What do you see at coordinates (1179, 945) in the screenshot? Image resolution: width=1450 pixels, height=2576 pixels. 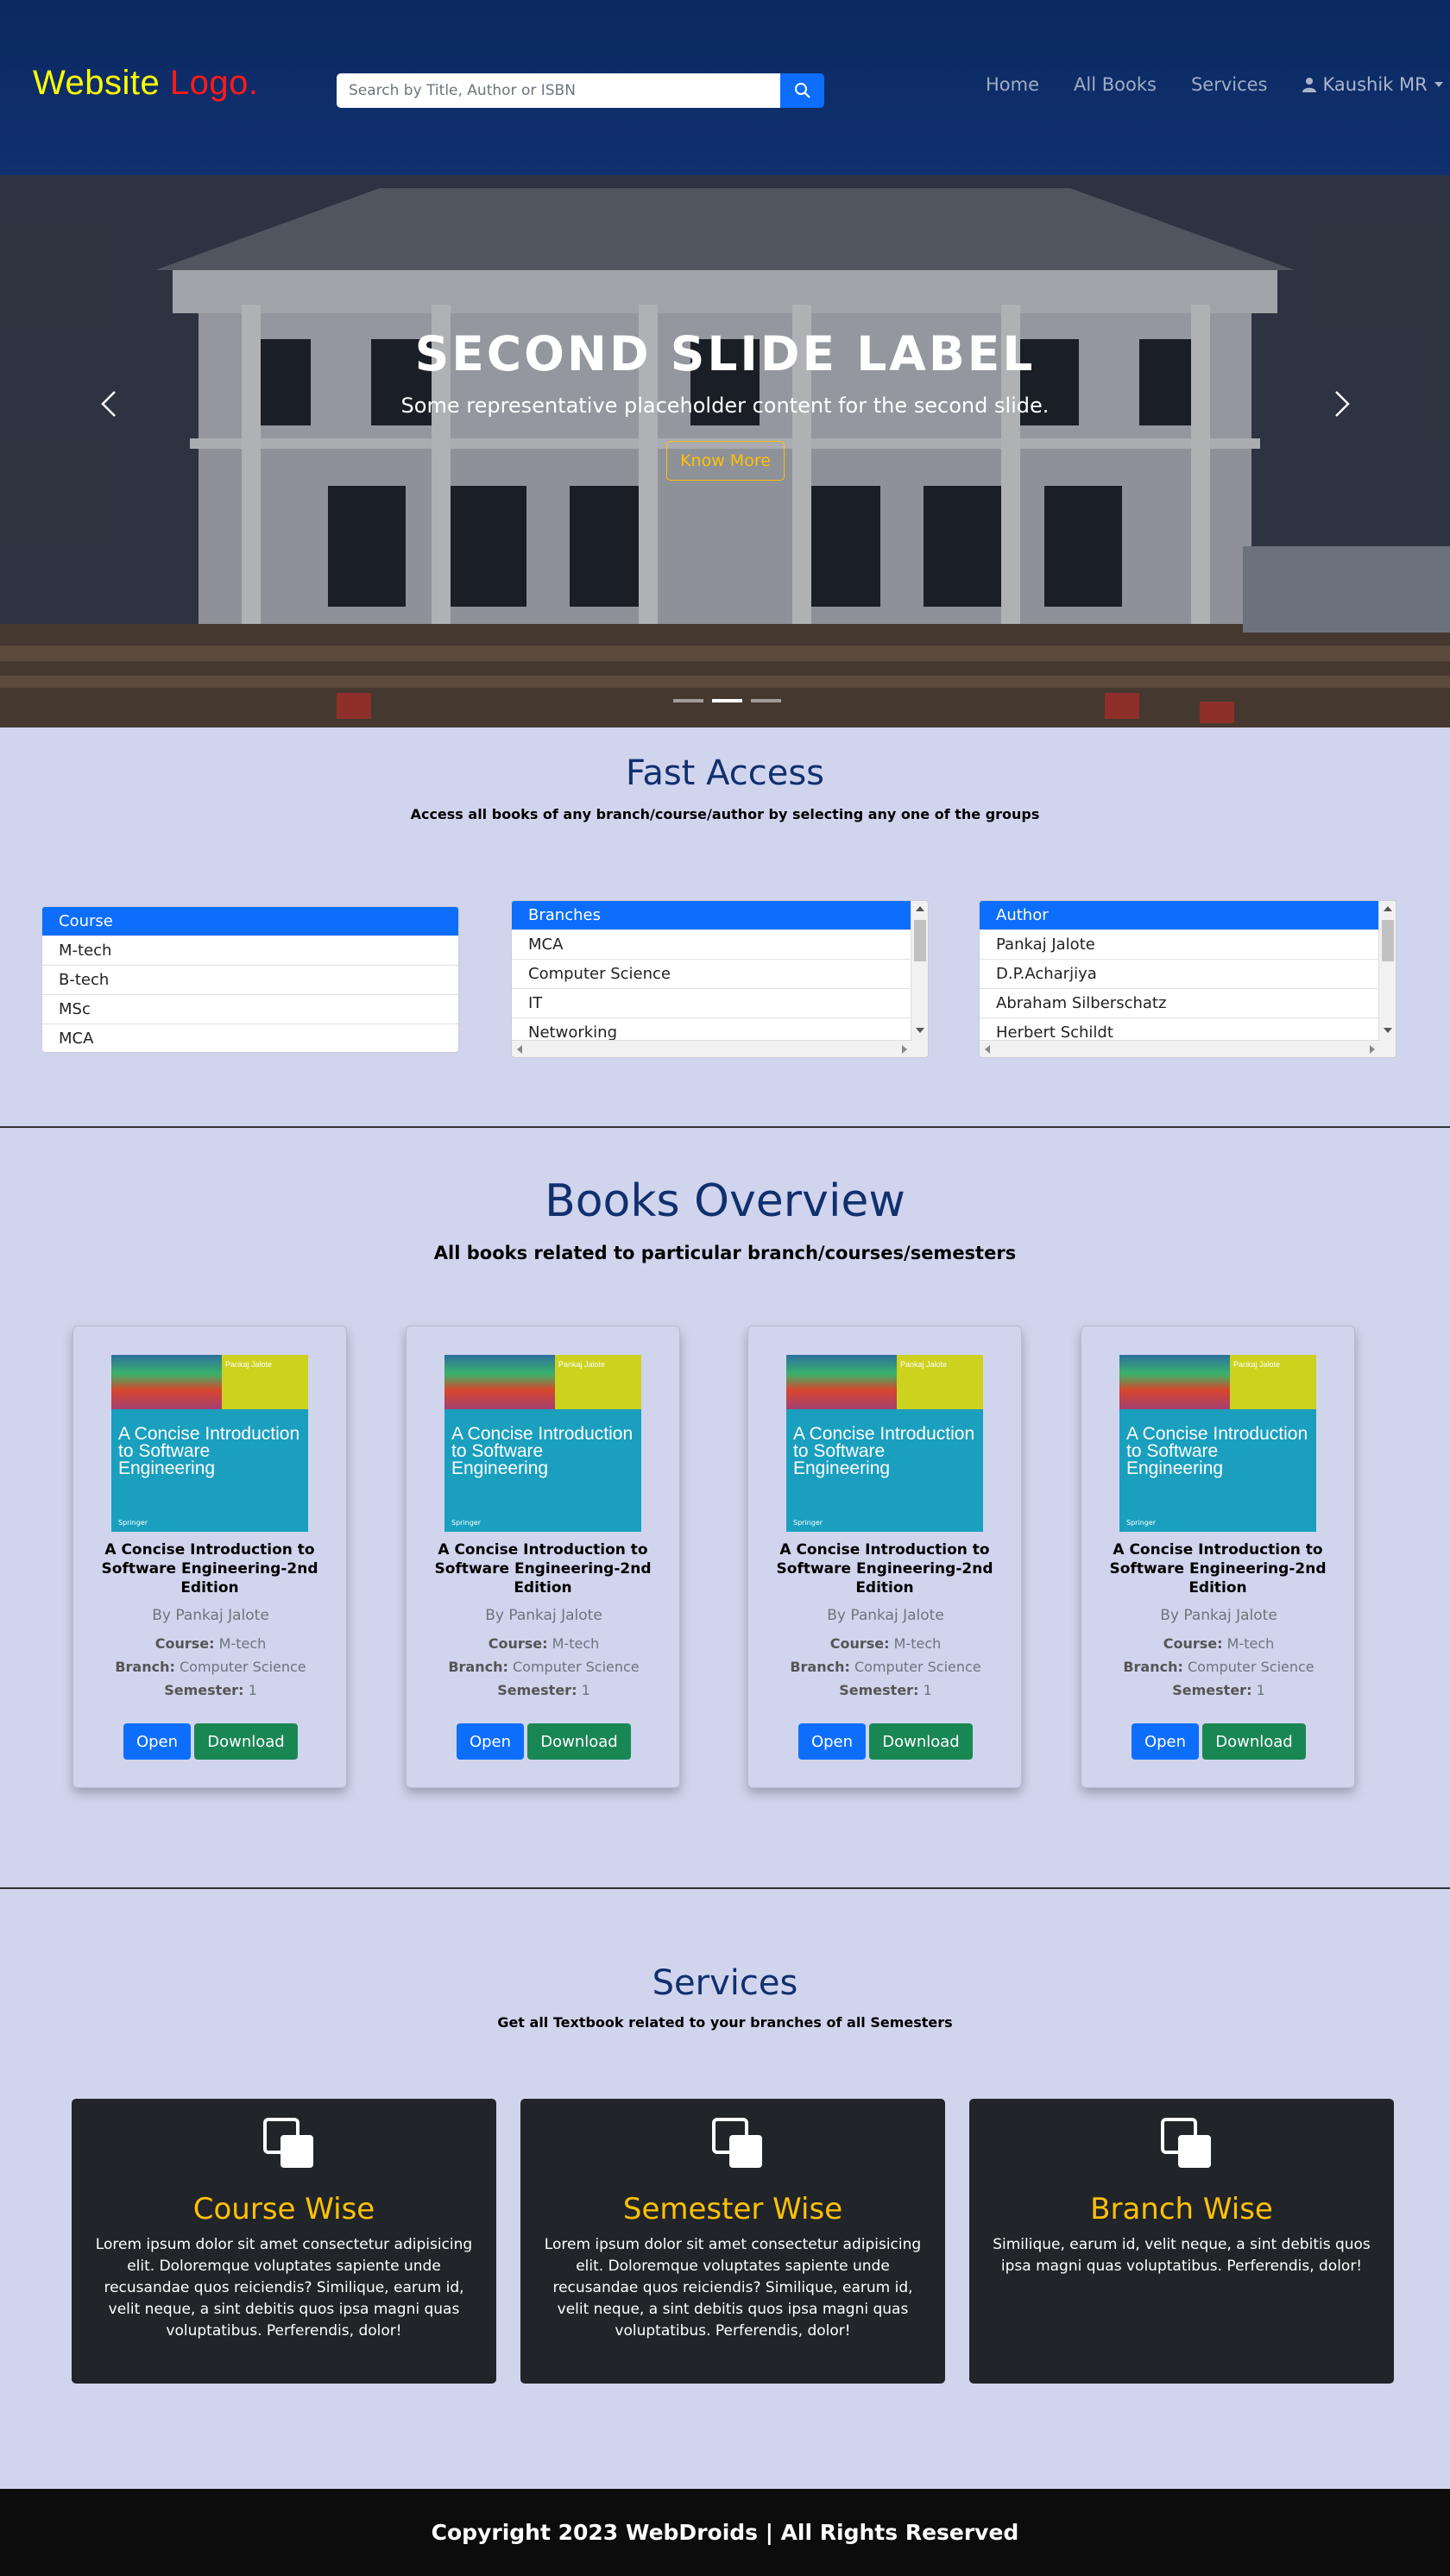 I see `list-item: Pankaj Jalote` at bounding box center [1179, 945].